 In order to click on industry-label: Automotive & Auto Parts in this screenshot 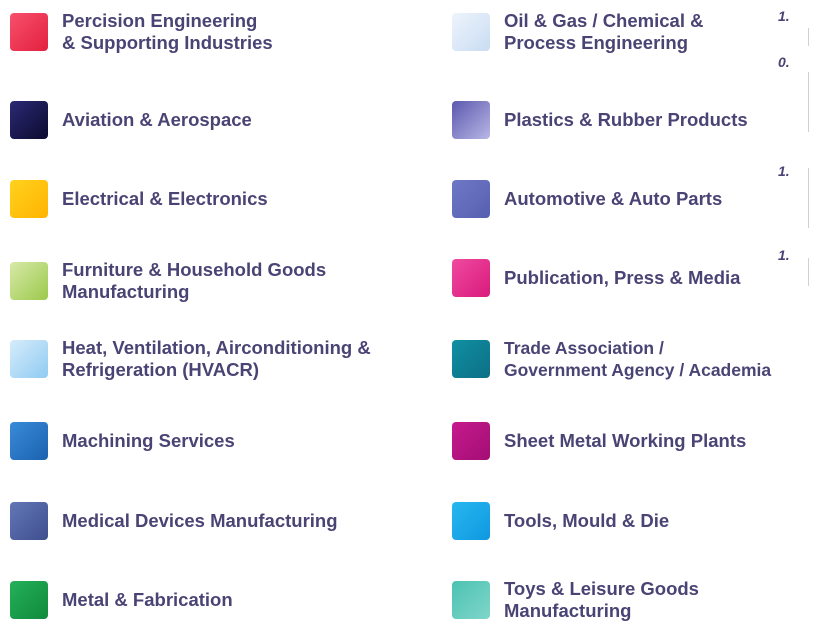, I will do `click(613, 198)`.